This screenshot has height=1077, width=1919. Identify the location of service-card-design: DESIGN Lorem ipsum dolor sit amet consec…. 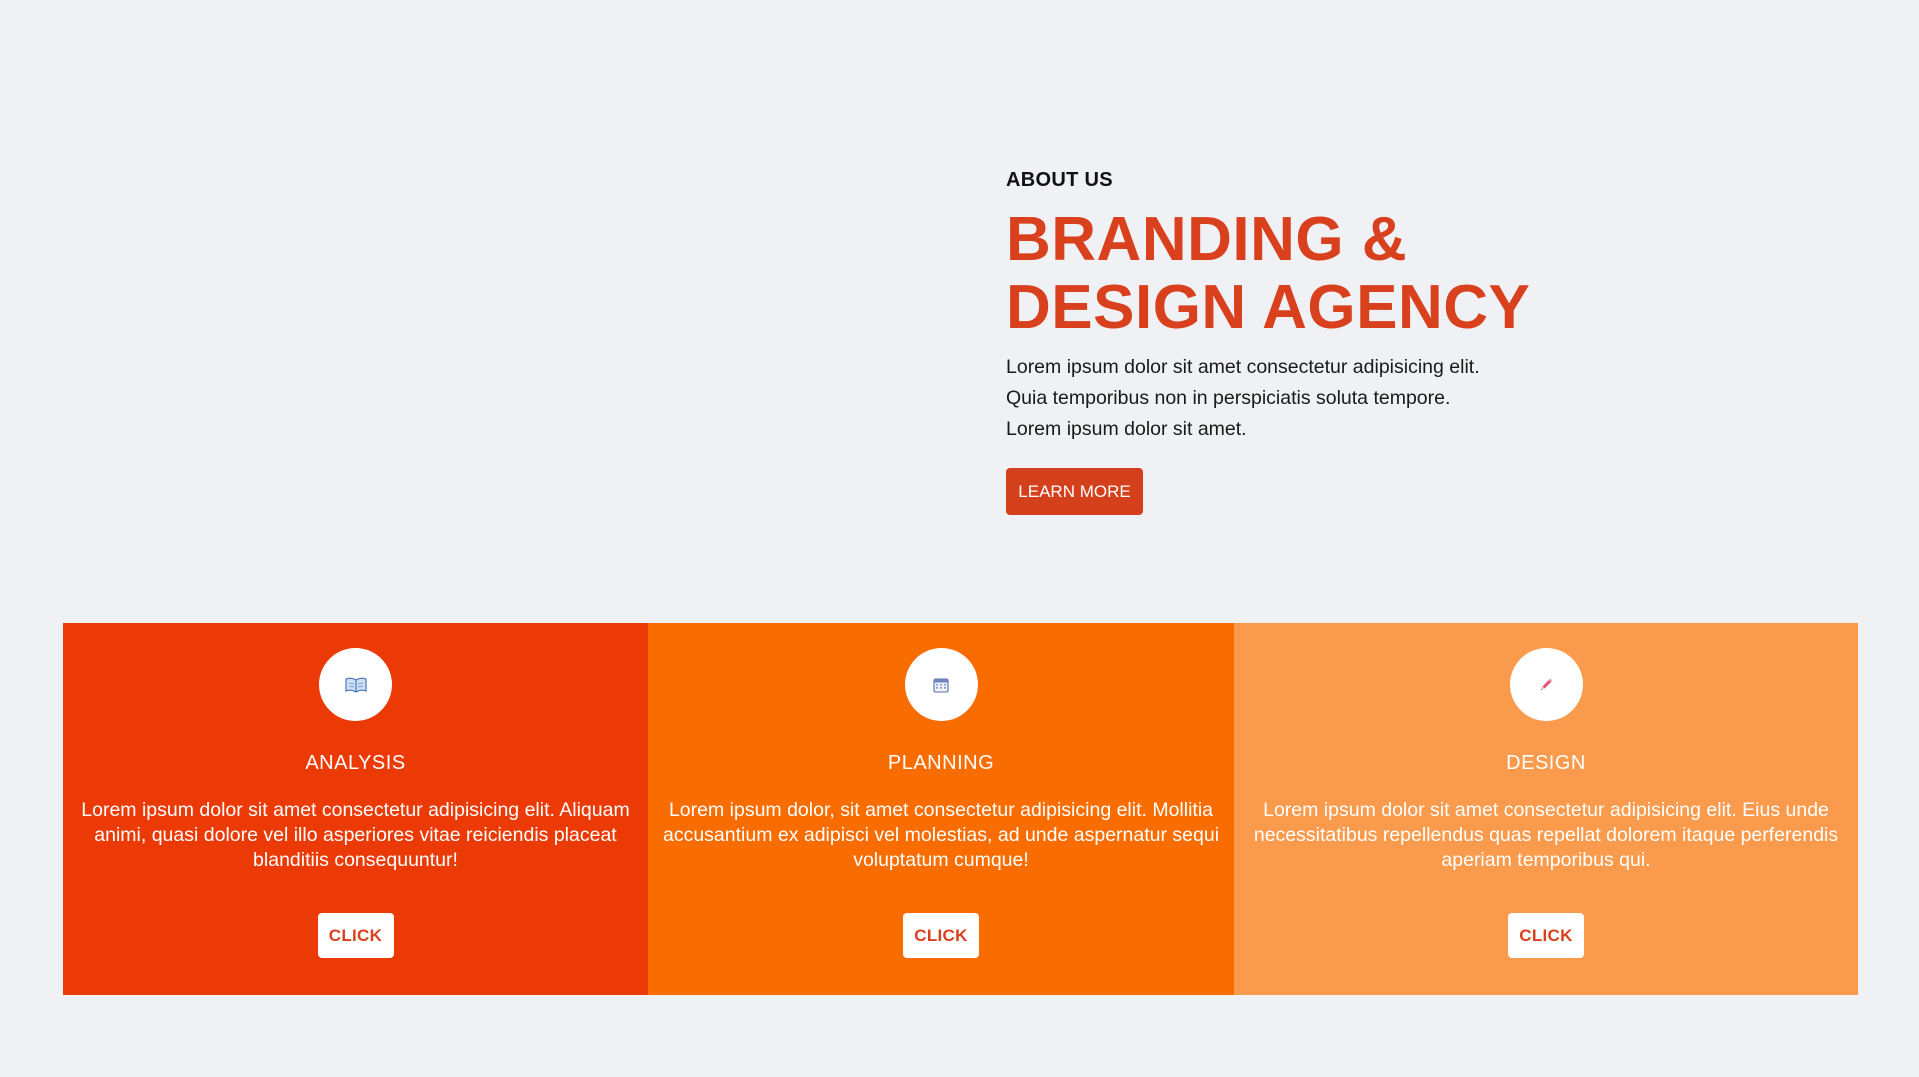
(1546, 809).